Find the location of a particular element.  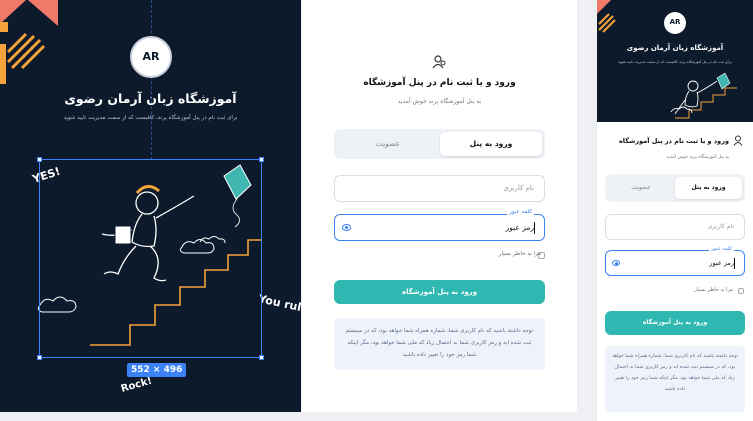

tab-register: عضویت is located at coordinates (388, 144).